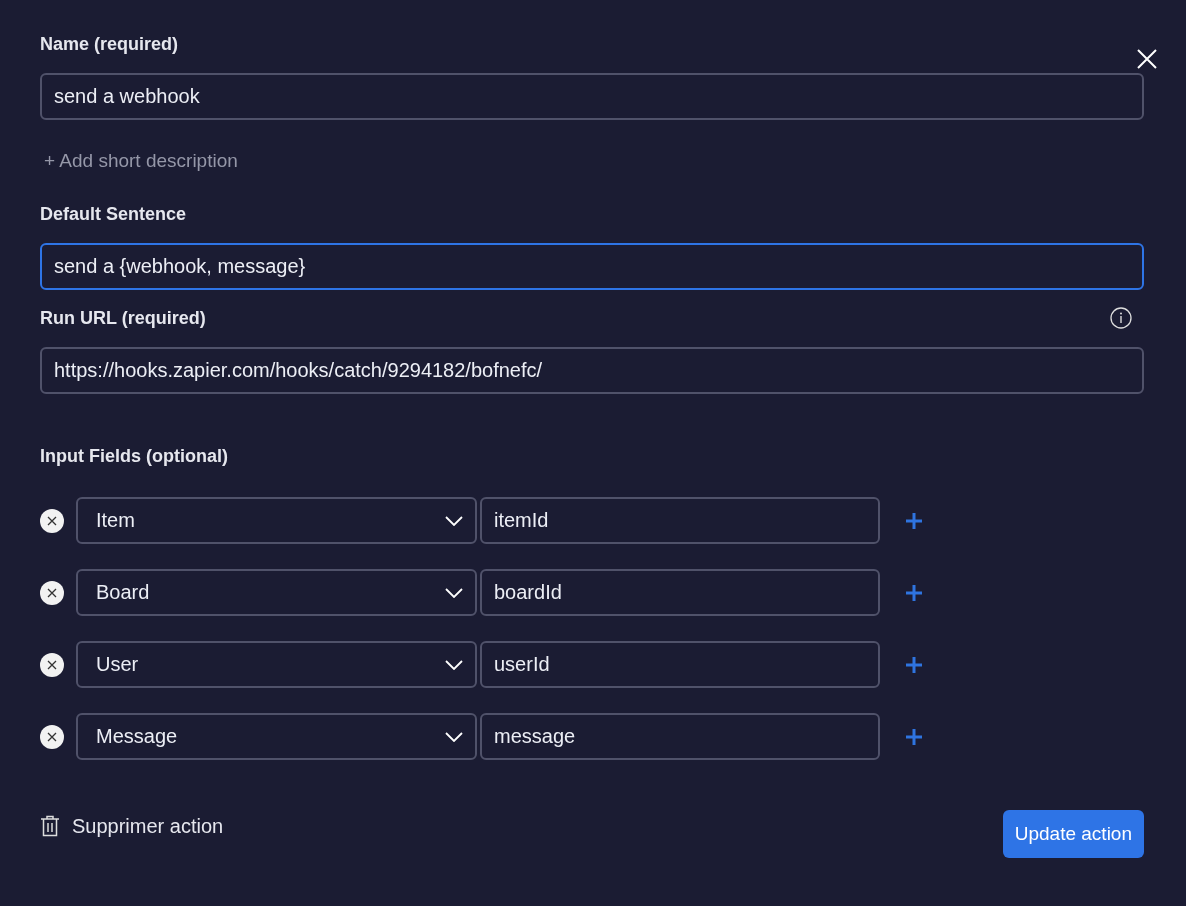 This screenshot has height=906, width=1186. What do you see at coordinates (680, 520) in the screenshot?
I see `key-field: itemId` at bounding box center [680, 520].